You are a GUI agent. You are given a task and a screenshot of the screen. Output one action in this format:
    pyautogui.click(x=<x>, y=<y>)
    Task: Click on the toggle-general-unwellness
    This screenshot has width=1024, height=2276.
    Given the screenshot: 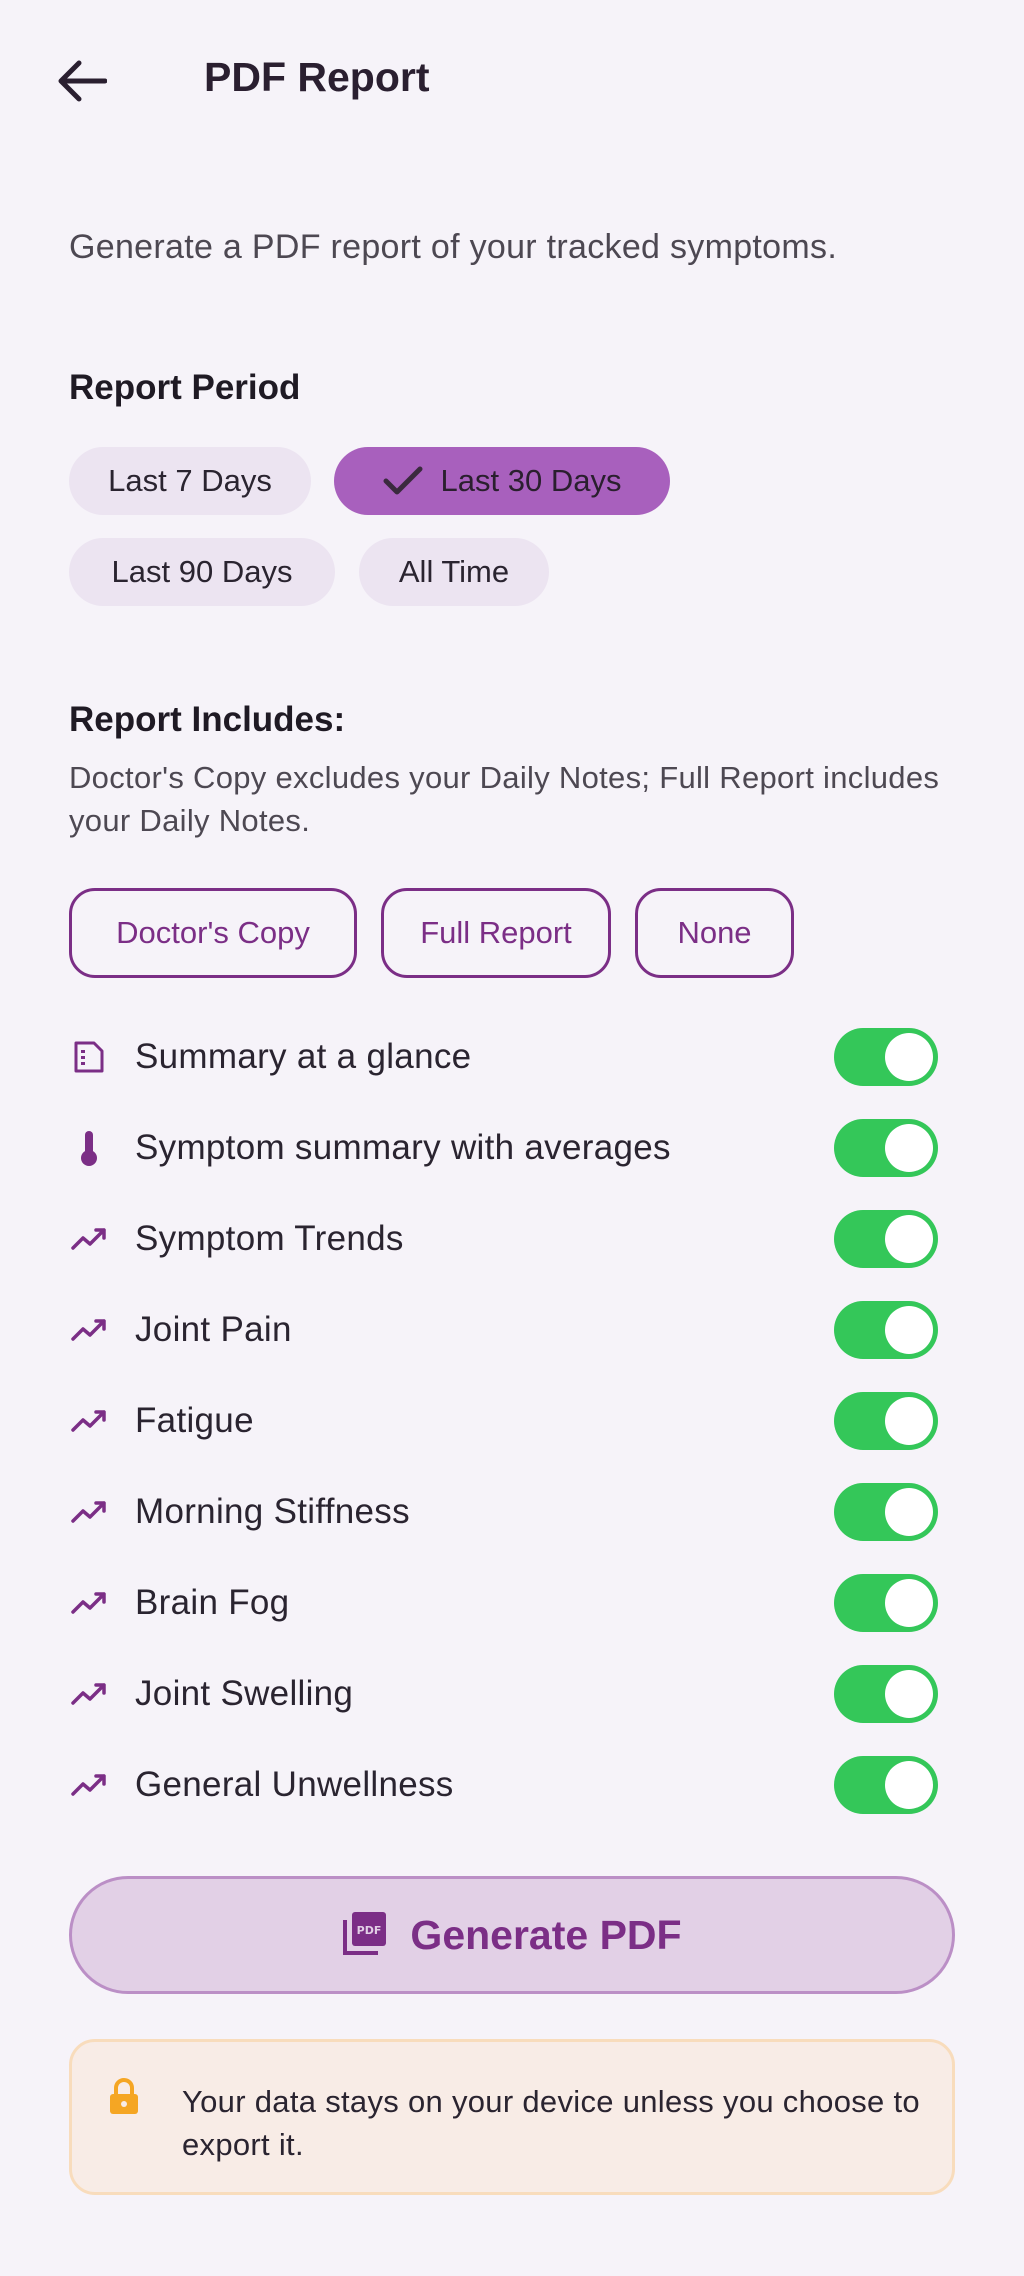 What is the action you would take?
    pyautogui.click(x=886, y=1785)
    